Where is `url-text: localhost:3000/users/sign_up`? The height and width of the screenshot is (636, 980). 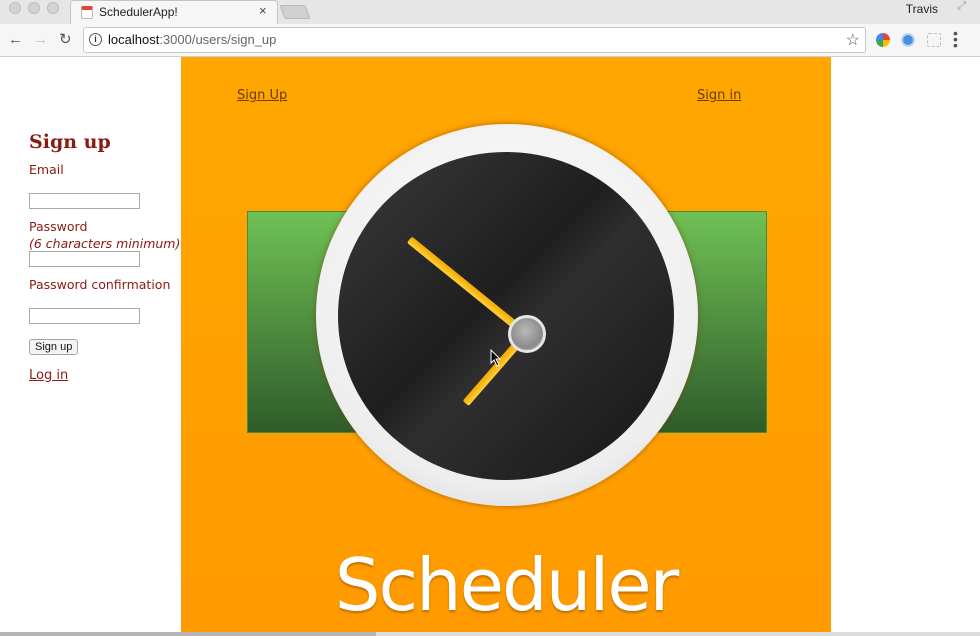 url-text: localhost:3000/users/sign_up is located at coordinates (192, 39).